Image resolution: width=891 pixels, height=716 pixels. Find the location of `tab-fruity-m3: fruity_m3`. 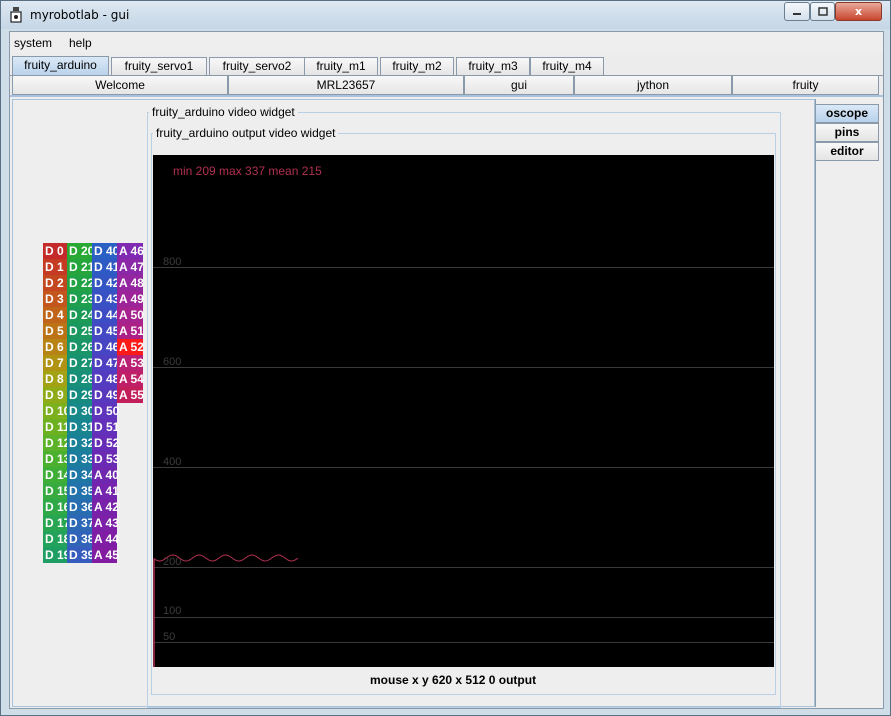

tab-fruity-m3: fruity_m3 is located at coordinates (493, 66).